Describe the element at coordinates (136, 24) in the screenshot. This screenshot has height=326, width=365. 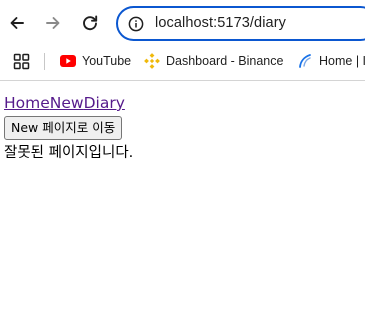
I see `info-icon` at that location.